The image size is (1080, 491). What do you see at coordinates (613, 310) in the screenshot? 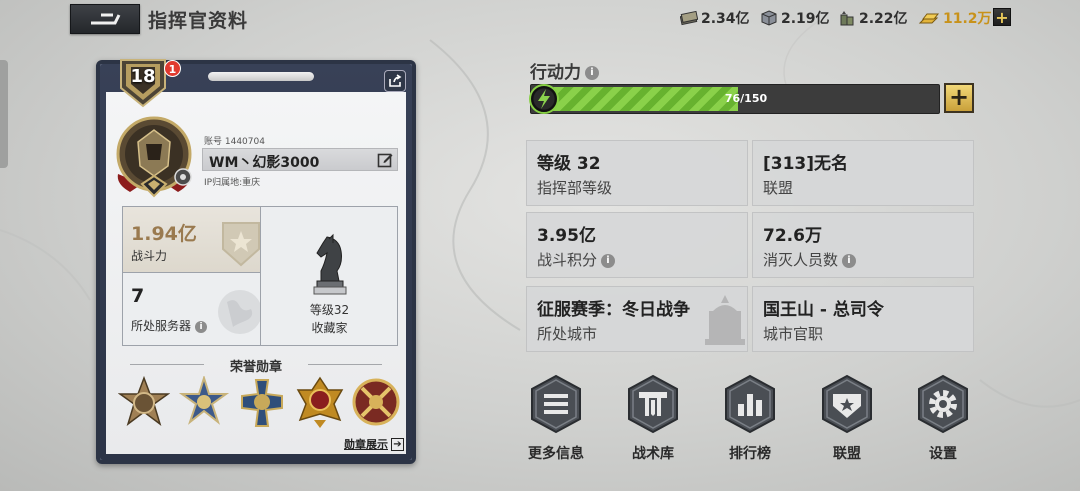
I see `city-value: 征服赛季：冬日战争` at bounding box center [613, 310].